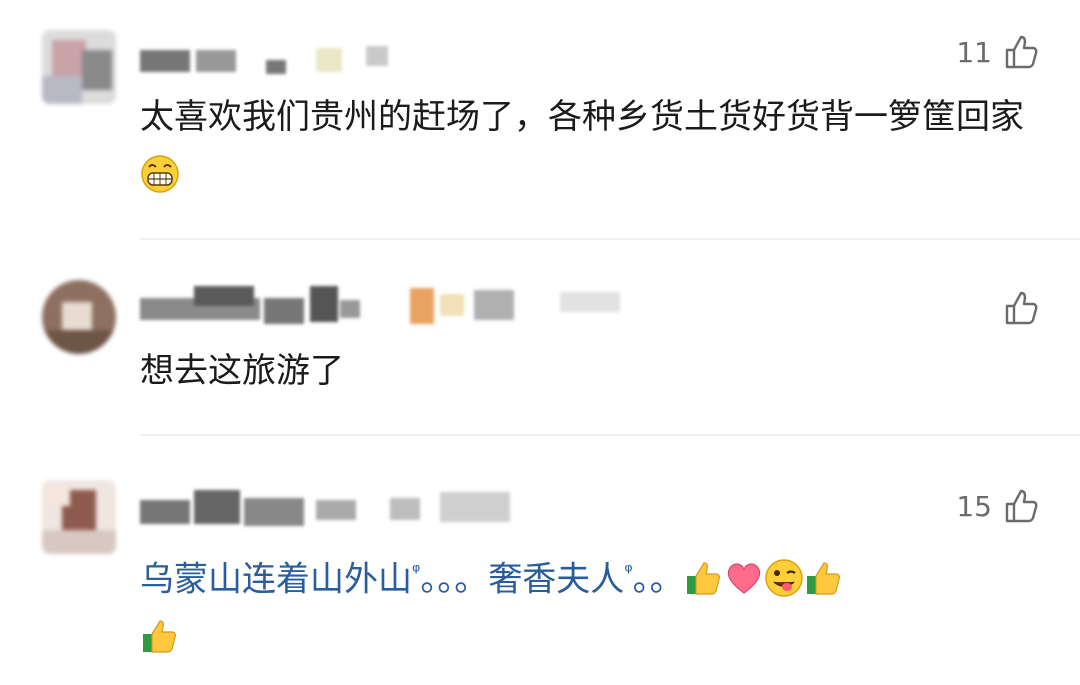  What do you see at coordinates (974, 52) in the screenshot?
I see `like-count: 11` at bounding box center [974, 52].